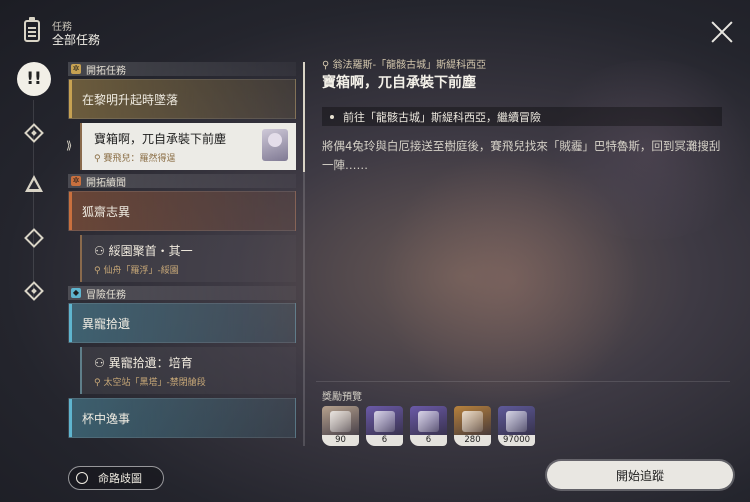 Image resolution: width=750 pixels, height=502 pixels. What do you see at coordinates (34, 291) in the screenshot?
I see `nav-daily-icon` at bounding box center [34, 291].